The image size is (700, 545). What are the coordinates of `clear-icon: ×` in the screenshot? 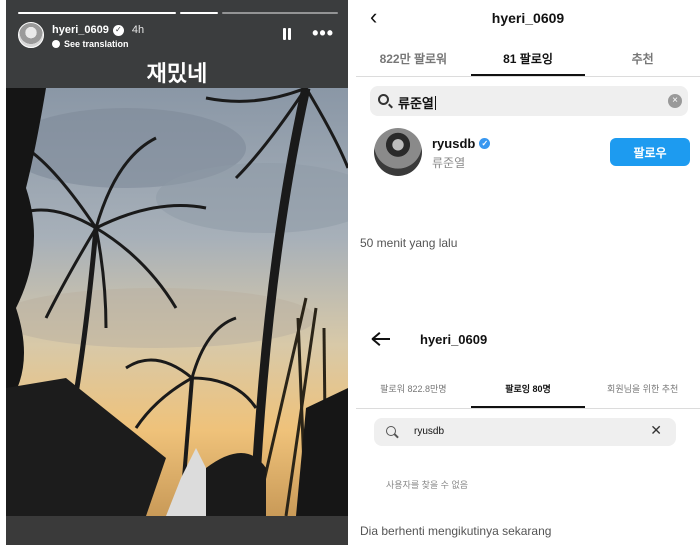 It's located at (675, 101).